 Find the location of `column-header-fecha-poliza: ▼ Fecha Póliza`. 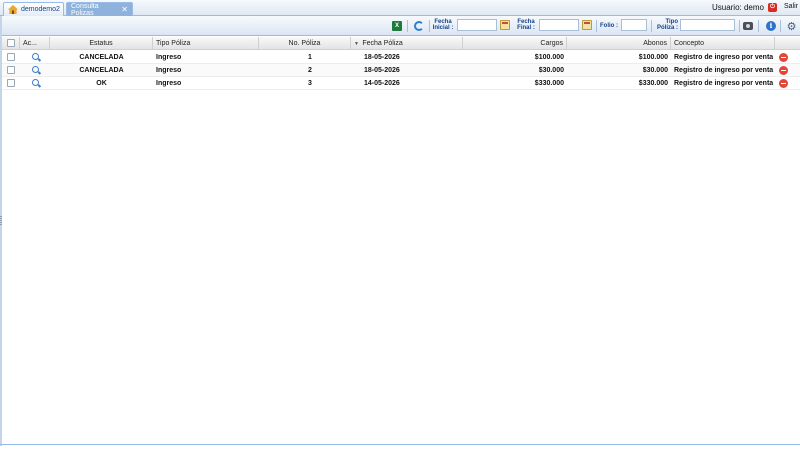

column-header-fecha-poliza: ▼ Fecha Póliza is located at coordinates (407, 43).